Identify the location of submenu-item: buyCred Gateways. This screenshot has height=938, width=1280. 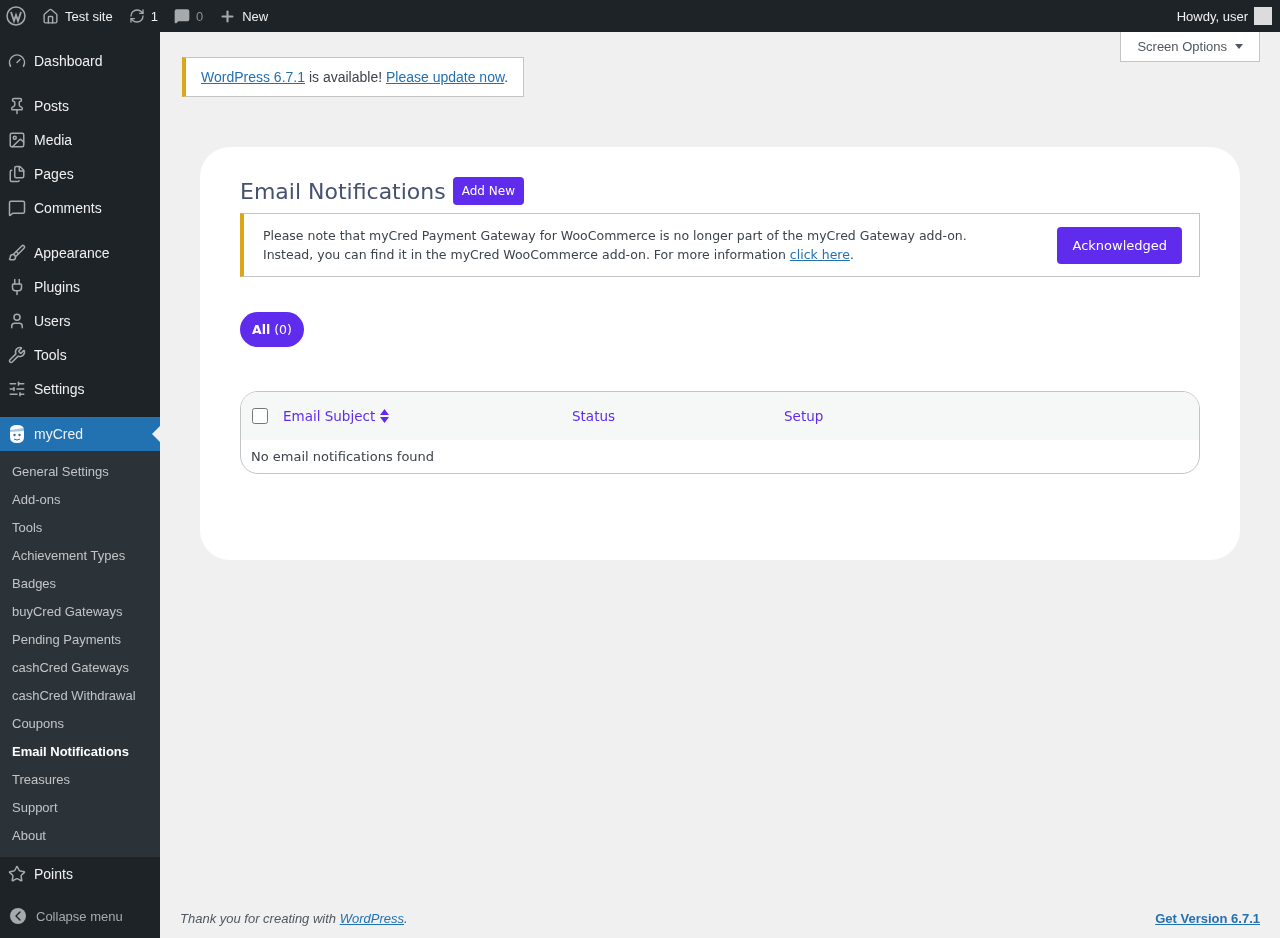
(80, 612).